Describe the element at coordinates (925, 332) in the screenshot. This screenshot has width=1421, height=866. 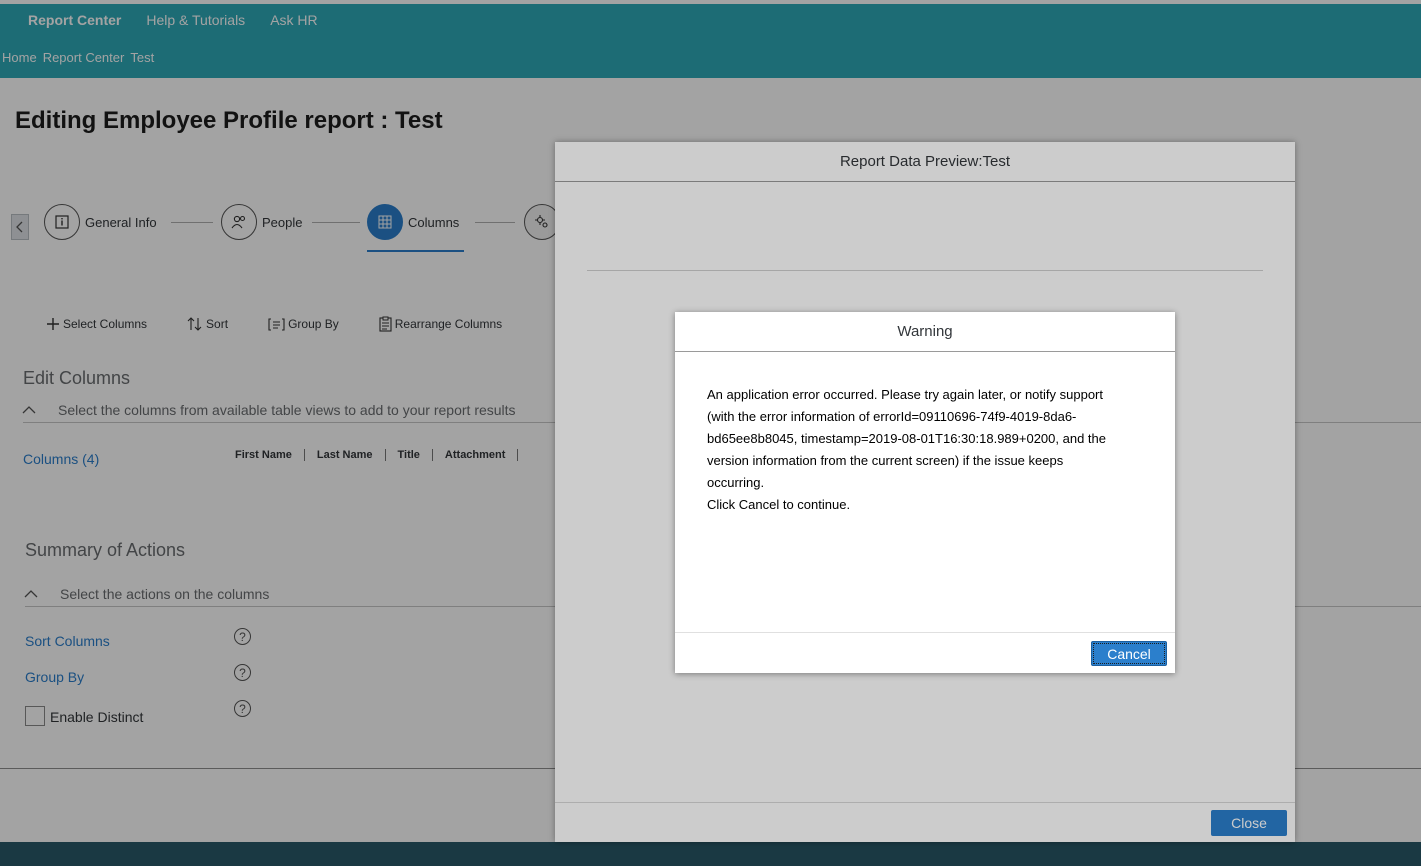
I see `warning-dialog-title: Warning` at that location.